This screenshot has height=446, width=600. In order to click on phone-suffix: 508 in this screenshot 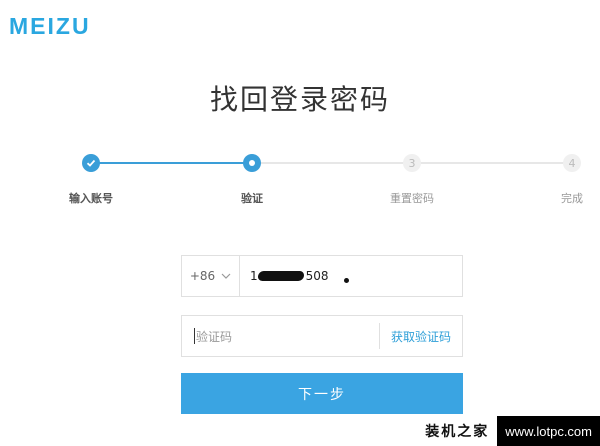, I will do `click(317, 276)`.